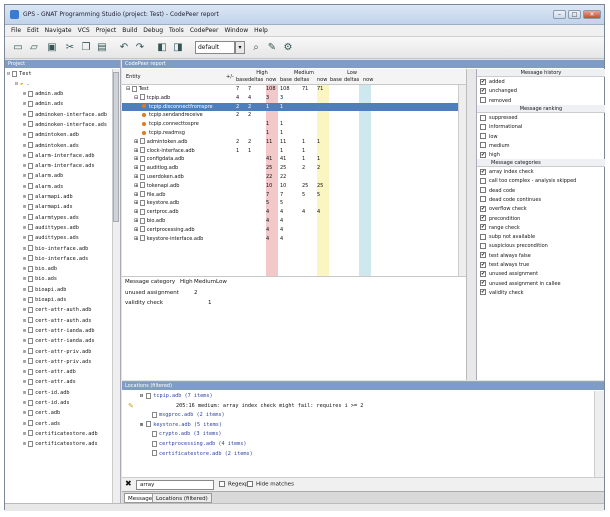 The width and height of the screenshot is (610, 517). I want to click on category-medium-header: Medium, so click(205, 282).